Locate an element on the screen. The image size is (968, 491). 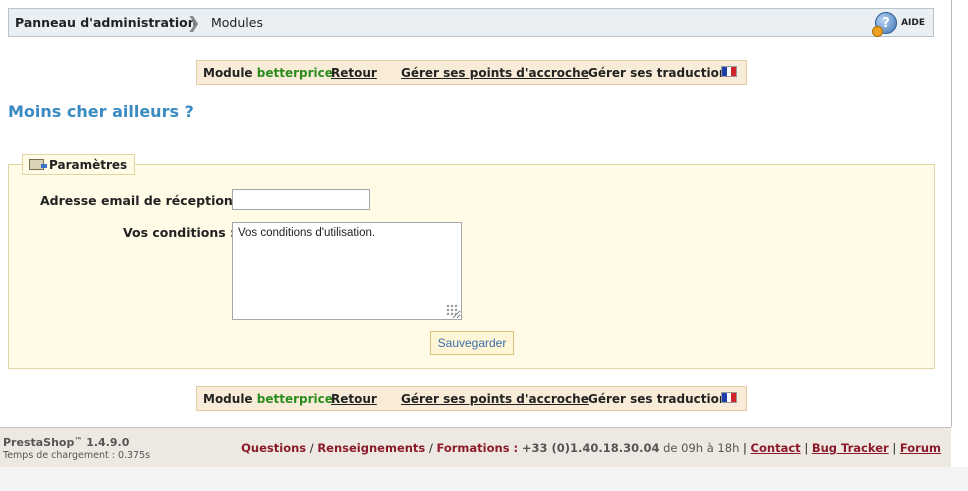
page-bottom is located at coordinates (484, 479).